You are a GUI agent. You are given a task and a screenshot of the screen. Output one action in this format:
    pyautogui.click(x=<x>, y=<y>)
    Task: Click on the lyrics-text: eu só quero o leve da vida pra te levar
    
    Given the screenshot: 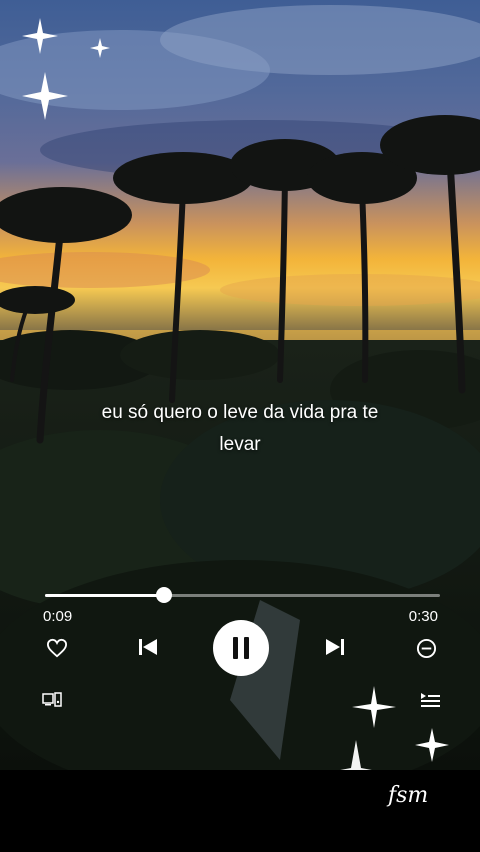 What is the action you would take?
    pyautogui.click(x=240, y=429)
    